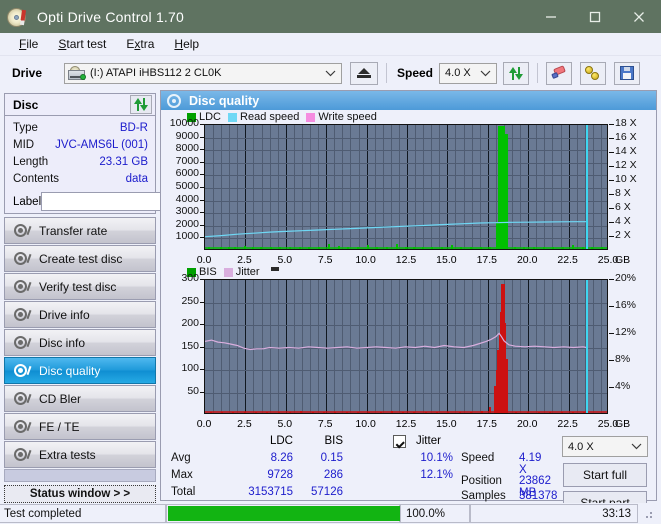 Image resolution: width=661 pixels, height=524 pixels. Describe the element at coordinates (626, 332) in the screenshot. I see `y2-axis-tick-label: 12%` at that location.